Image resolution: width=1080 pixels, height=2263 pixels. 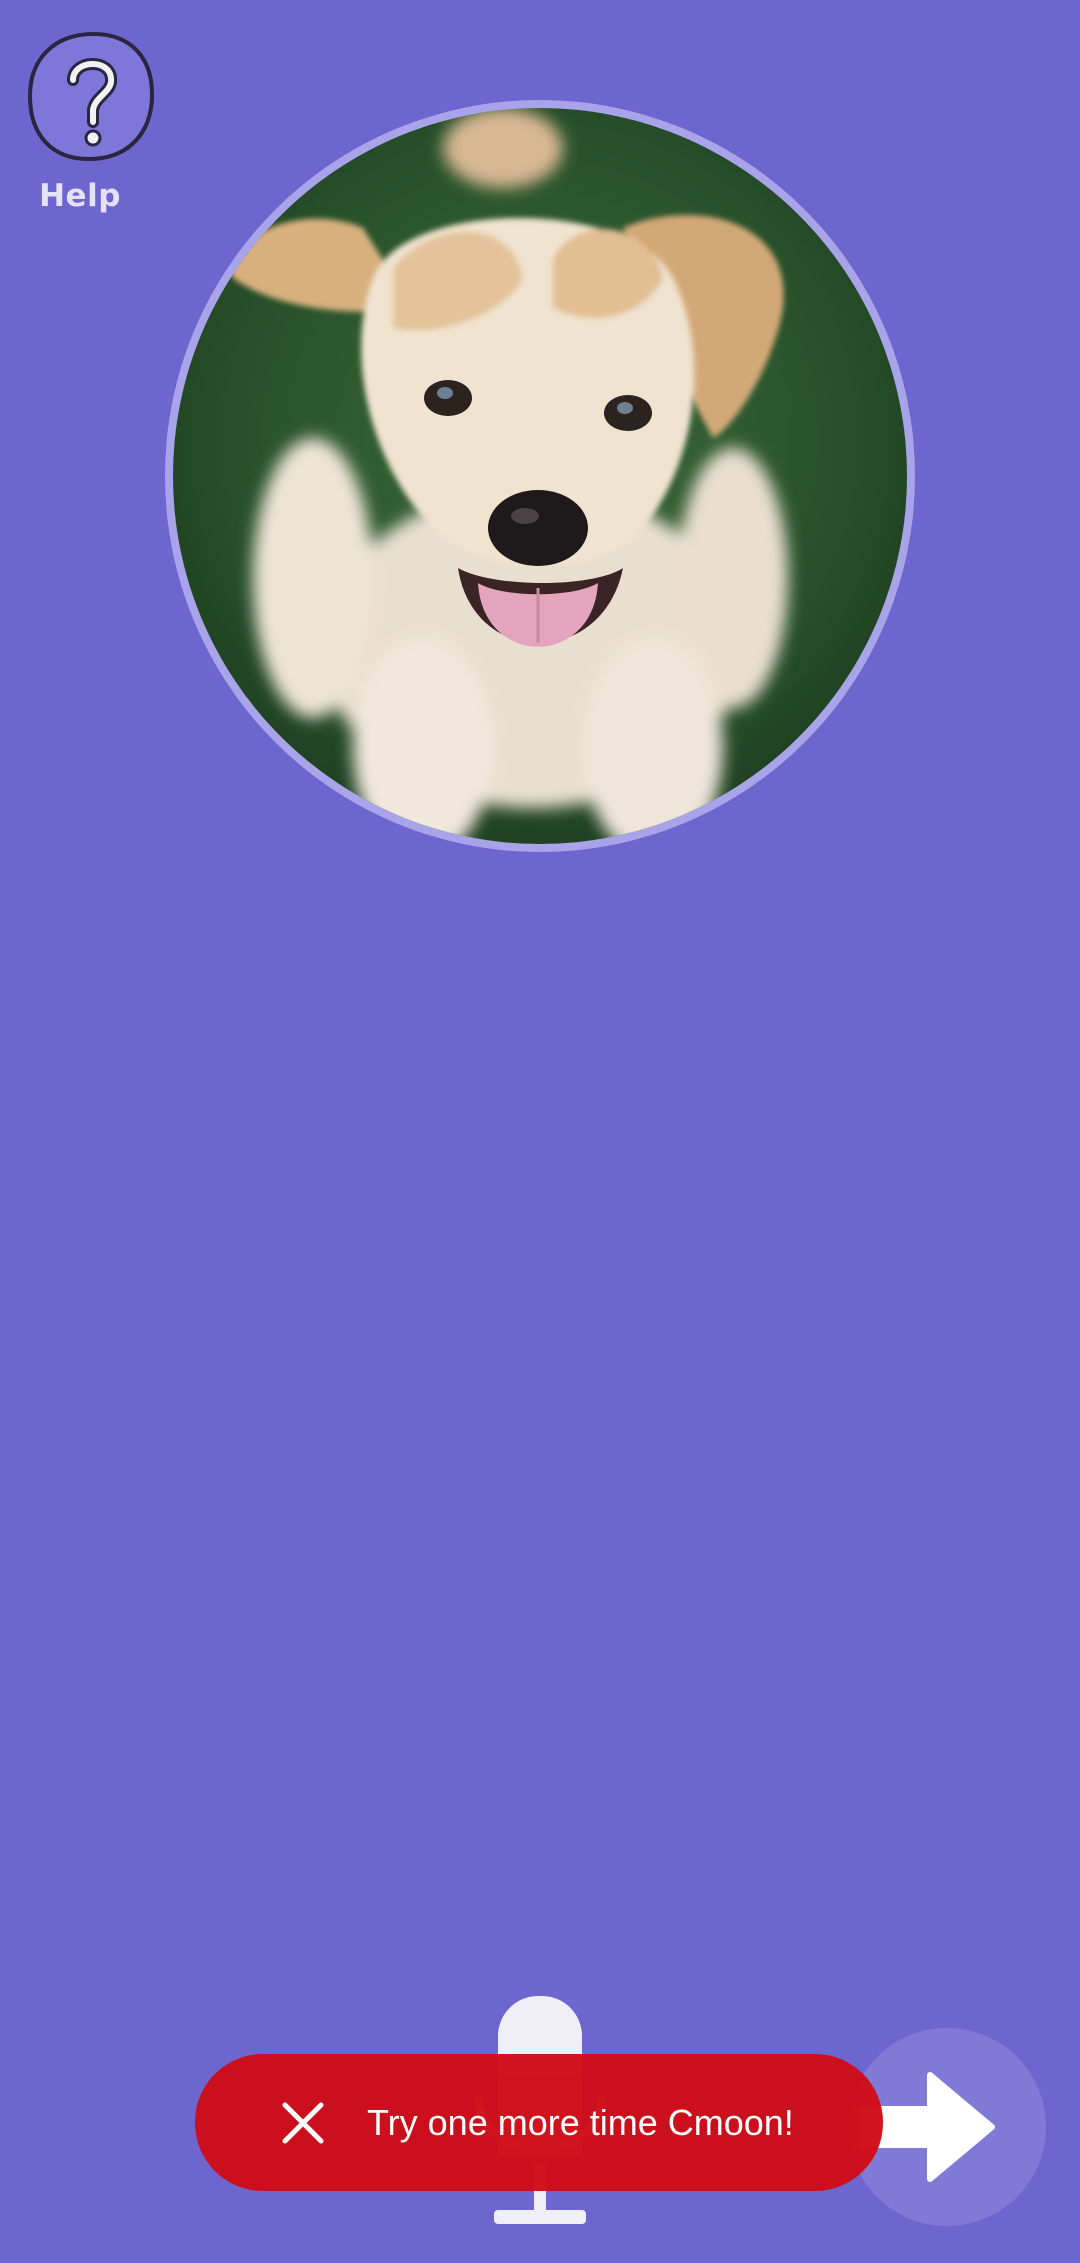 What do you see at coordinates (580, 2122) in the screenshot?
I see `toast-message: Try one more time Cmoon!` at bounding box center [580, 2122].